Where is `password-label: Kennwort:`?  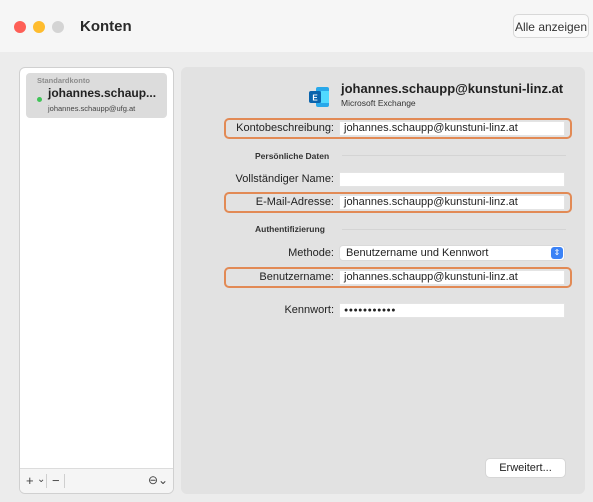 password-label: Kennwort: is located at coordinates (309, 310).